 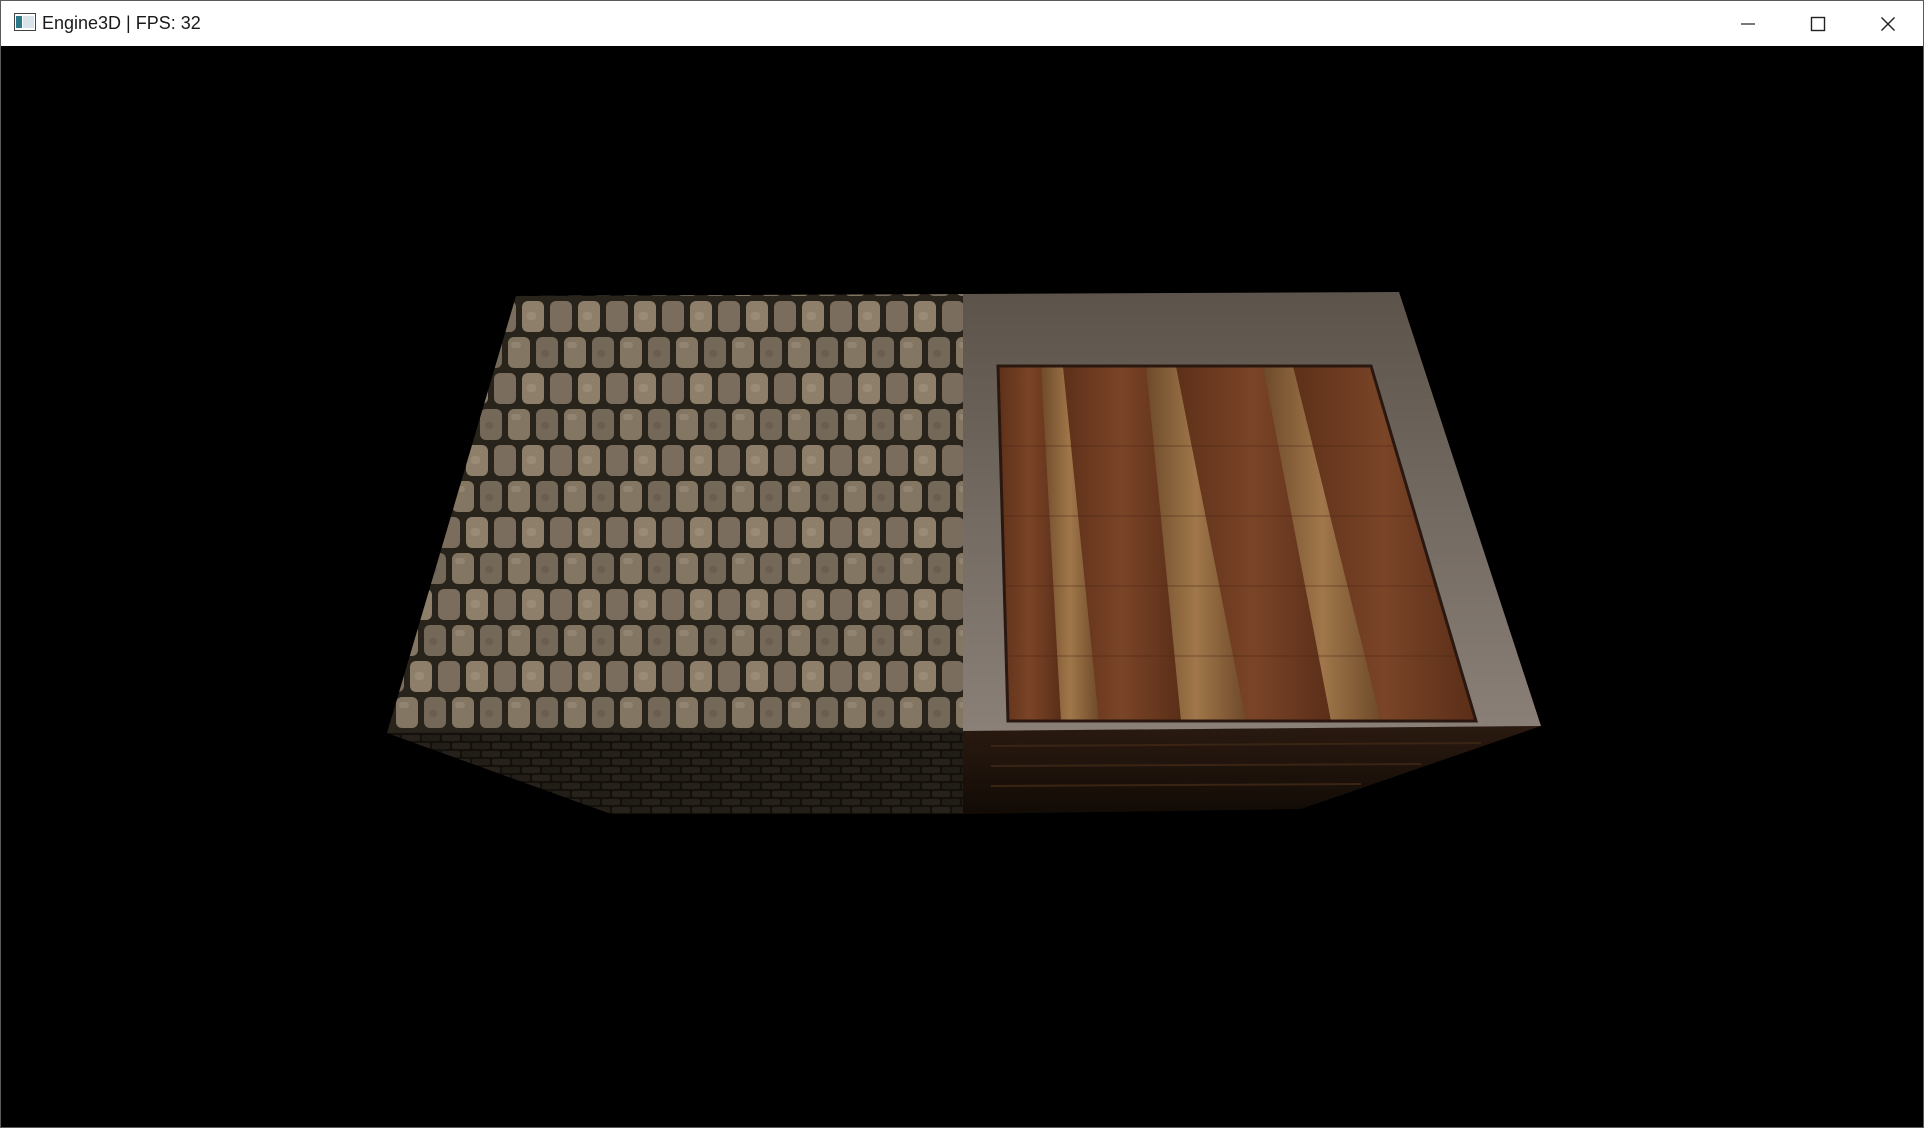 I want to click on window-title: Engine3D | FPS: 32, so click(x=121, y=23).